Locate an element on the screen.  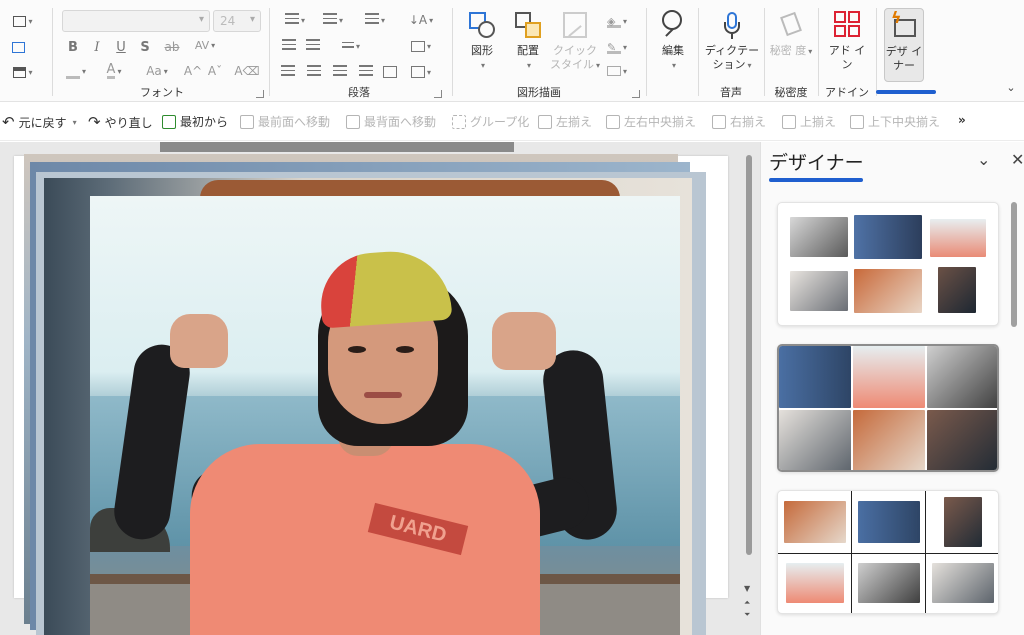
clear-formatting-button: A⌫ is located at coordinates (246, 71).